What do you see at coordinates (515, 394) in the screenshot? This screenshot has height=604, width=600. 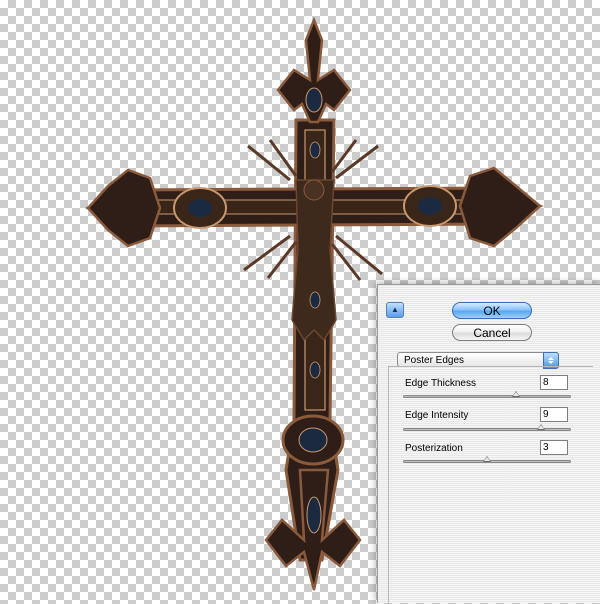 I see `edge-thickness-slider-thumb` at bounding box center [515, 394].